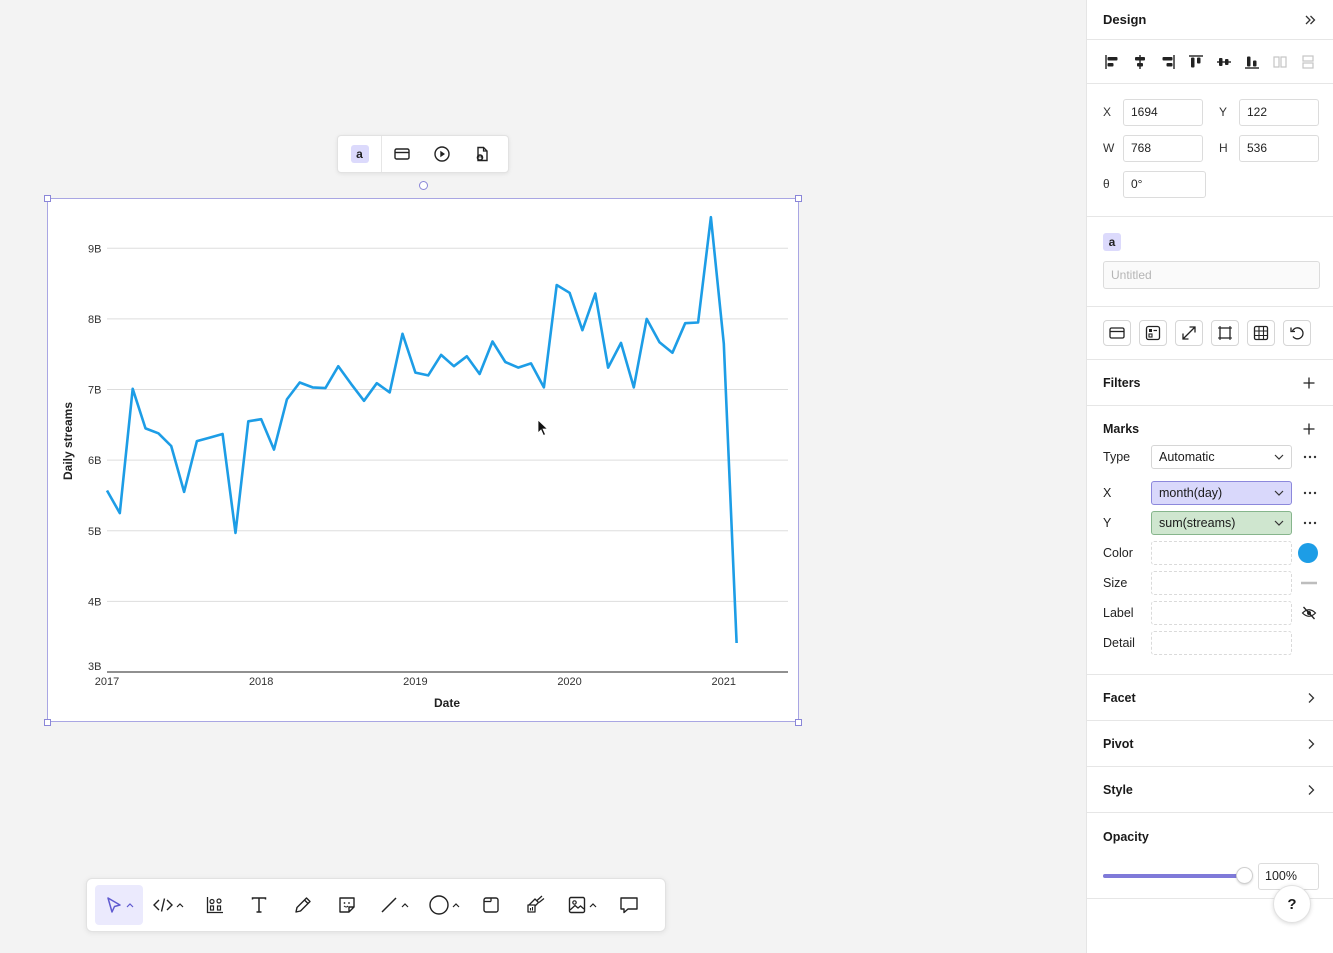  I want to click on rotation-input, so click(1164, 184).